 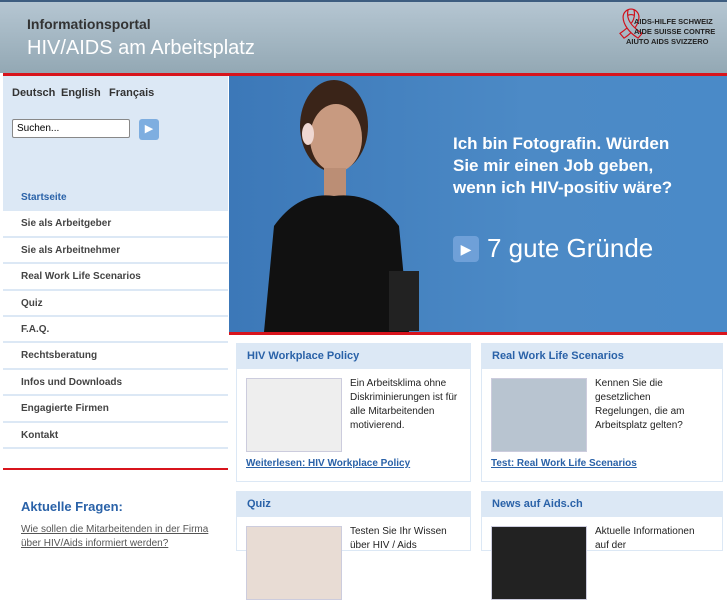 I want to click on photographer-image, so click(x=341, y=206).